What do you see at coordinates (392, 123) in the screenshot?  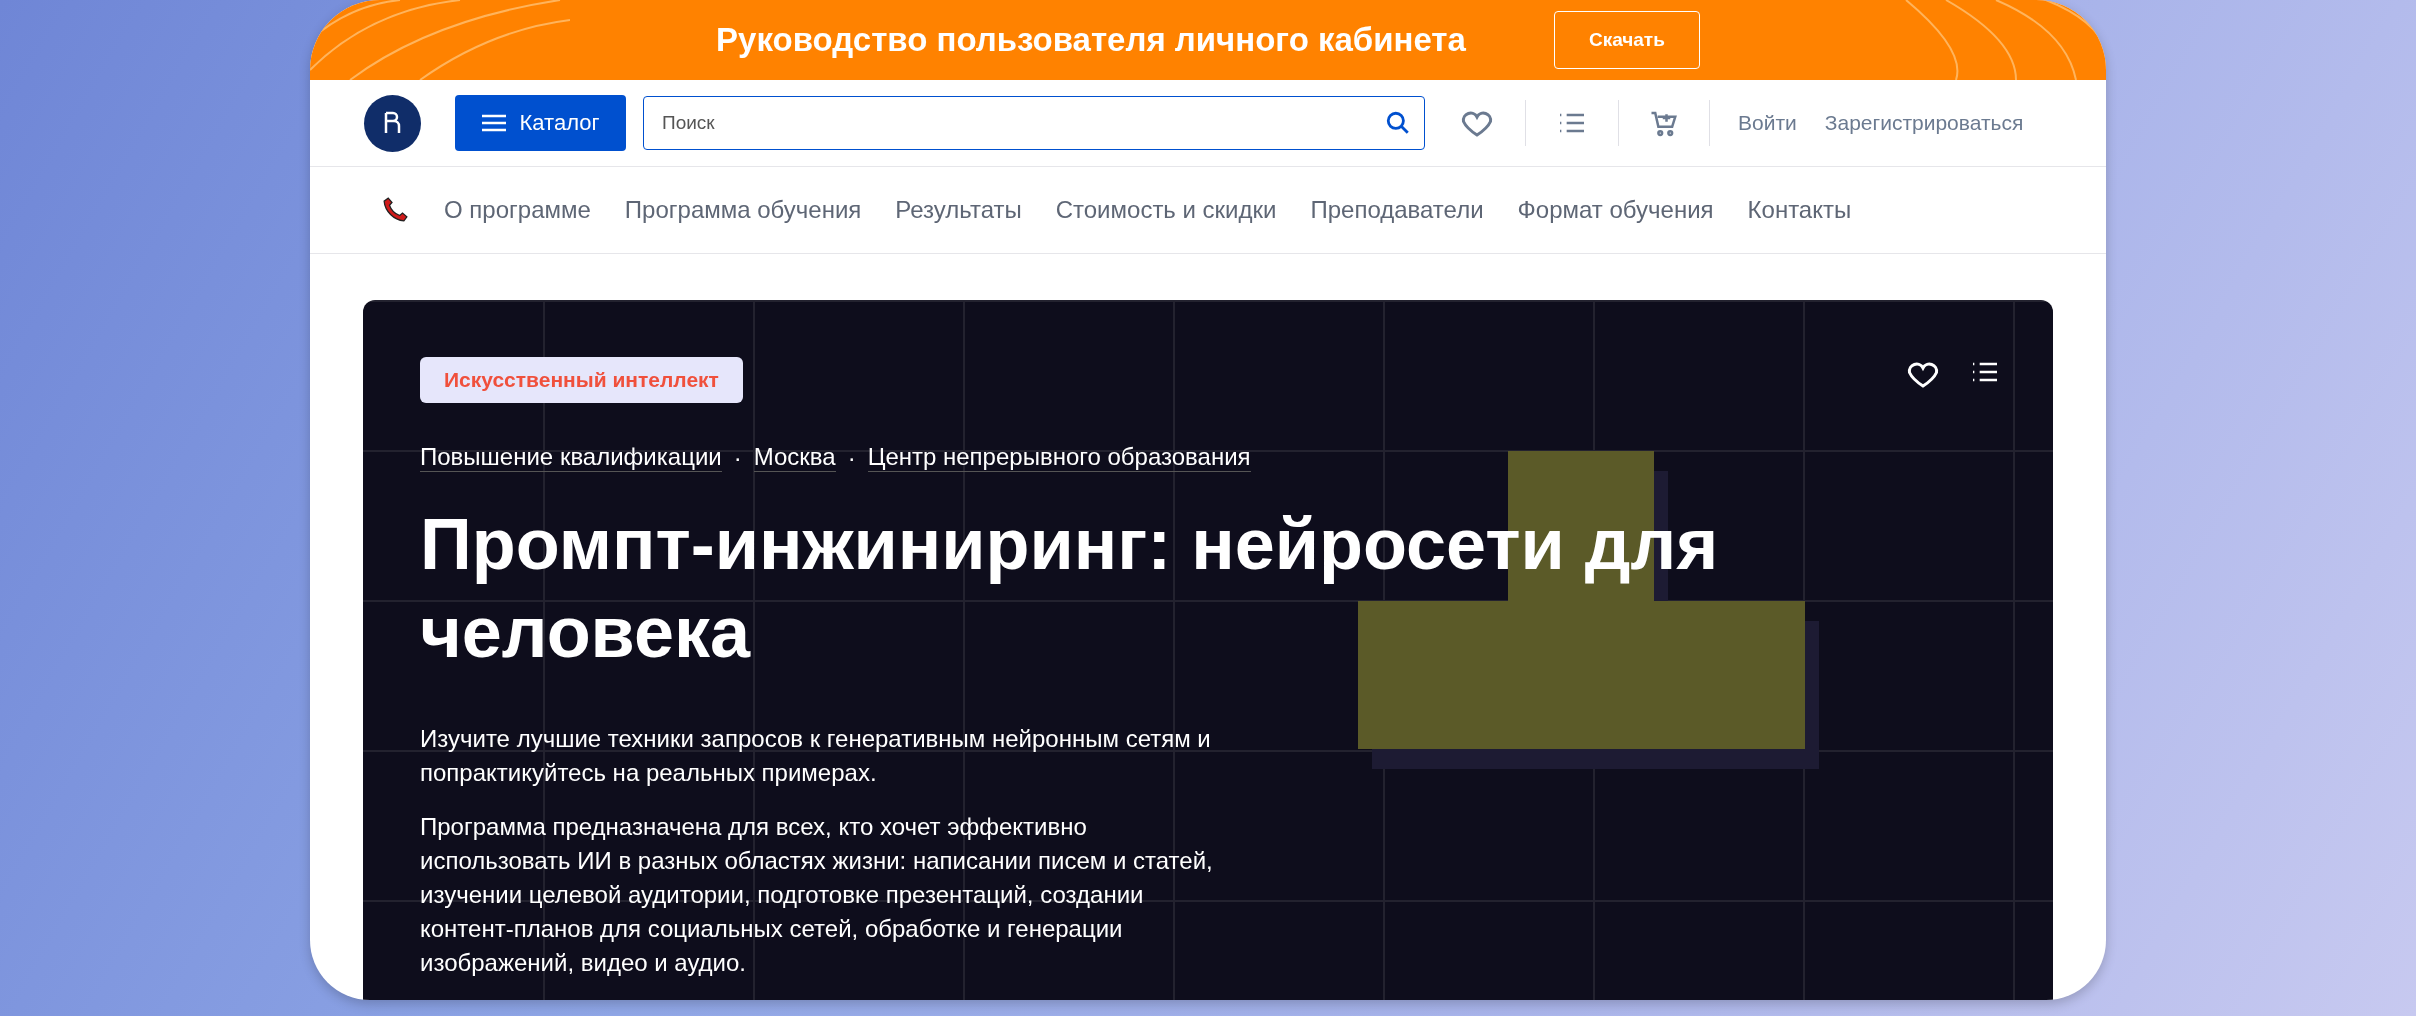 I see `university-logo` at bounding box center [392, 123].